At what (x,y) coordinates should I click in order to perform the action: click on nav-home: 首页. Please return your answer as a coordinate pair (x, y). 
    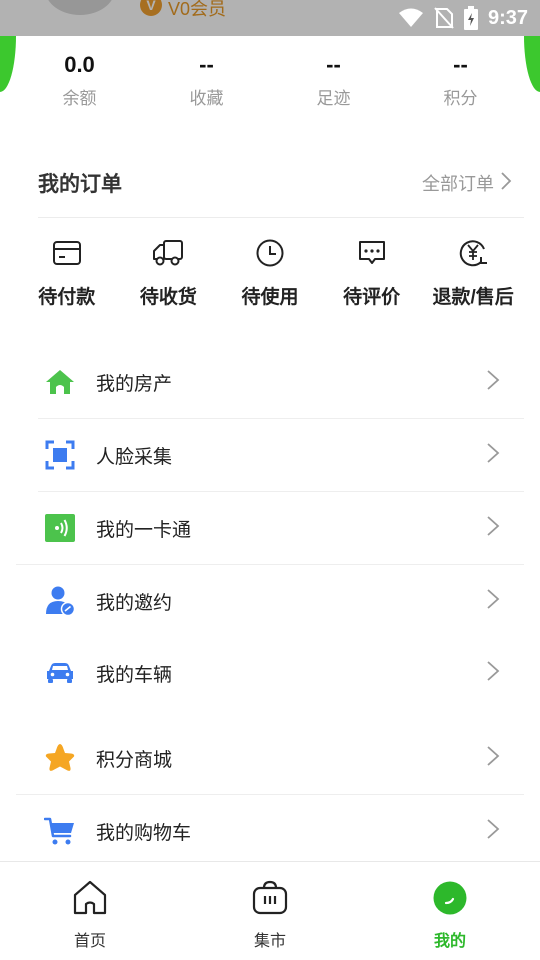
    Looking at the image, I should click on (90, 911).